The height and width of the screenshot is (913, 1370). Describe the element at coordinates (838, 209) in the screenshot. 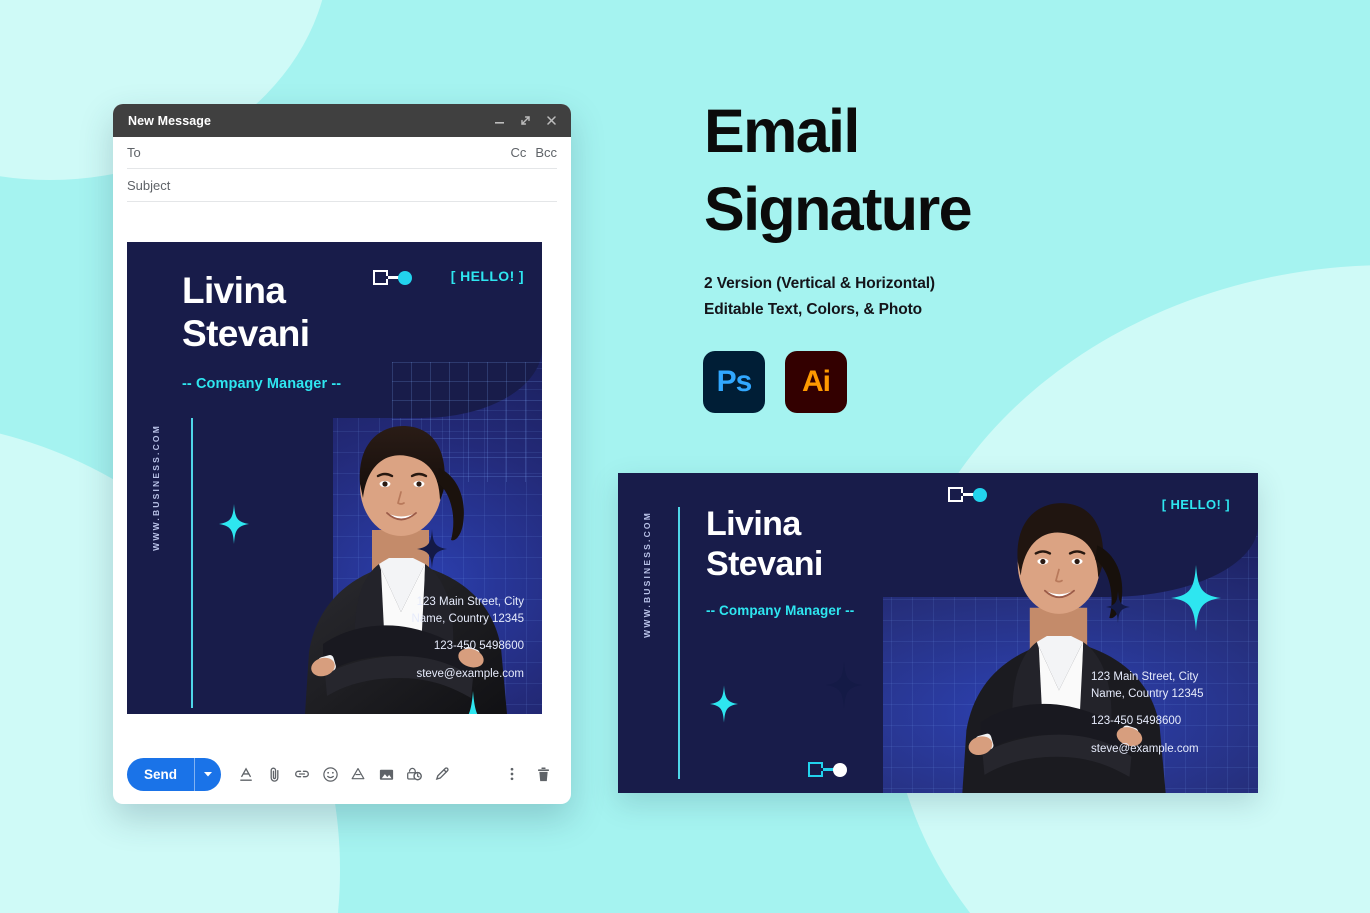

I see `promo-title-line2: Signature` at that location.